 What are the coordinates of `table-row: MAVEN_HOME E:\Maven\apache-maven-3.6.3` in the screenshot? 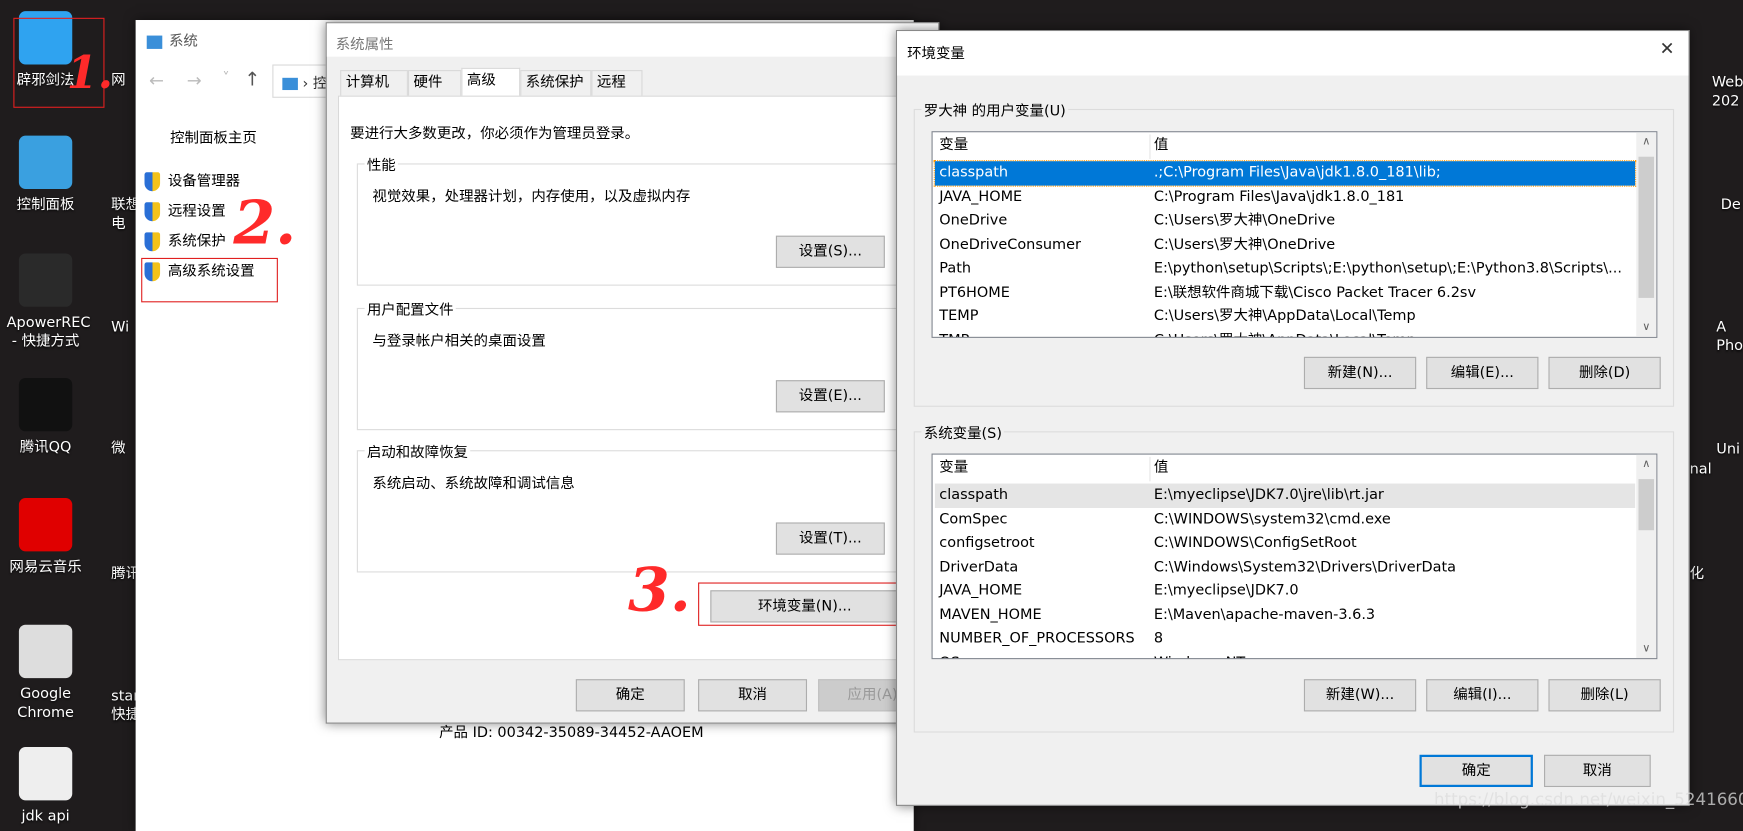 It's located at (1285, 615).